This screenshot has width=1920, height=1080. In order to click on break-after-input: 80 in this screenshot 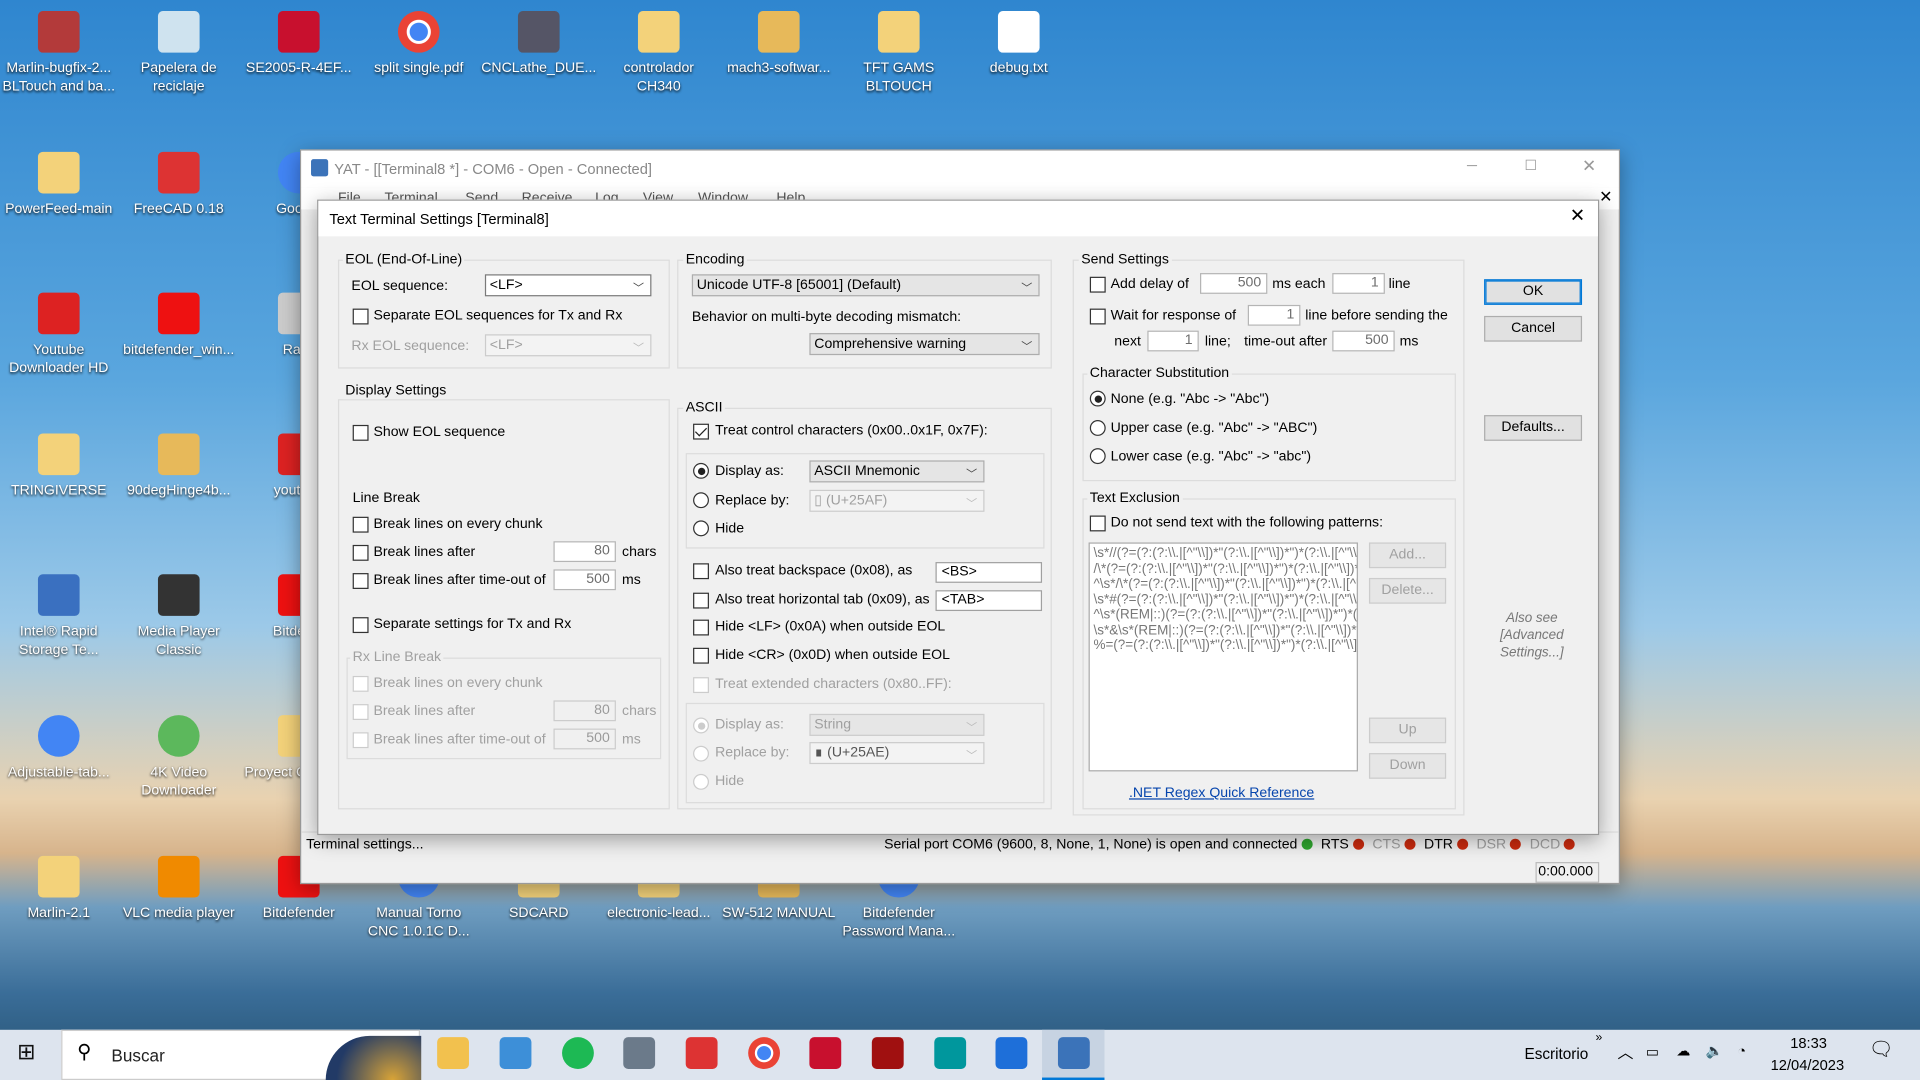, I will do `click(584, 552)`.